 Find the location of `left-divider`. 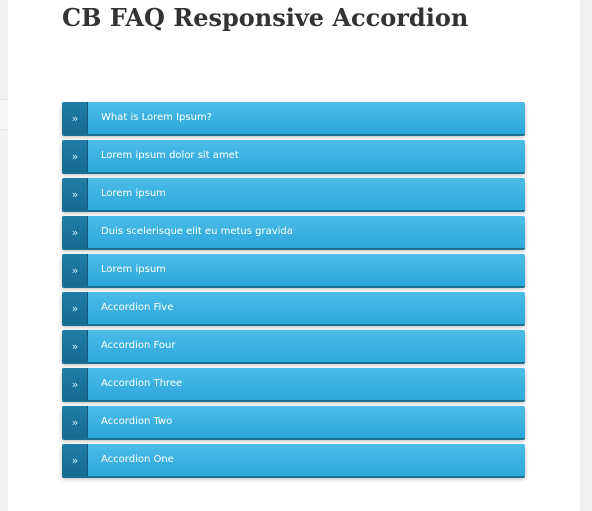

left-divider is located at coordinates (4, 114).